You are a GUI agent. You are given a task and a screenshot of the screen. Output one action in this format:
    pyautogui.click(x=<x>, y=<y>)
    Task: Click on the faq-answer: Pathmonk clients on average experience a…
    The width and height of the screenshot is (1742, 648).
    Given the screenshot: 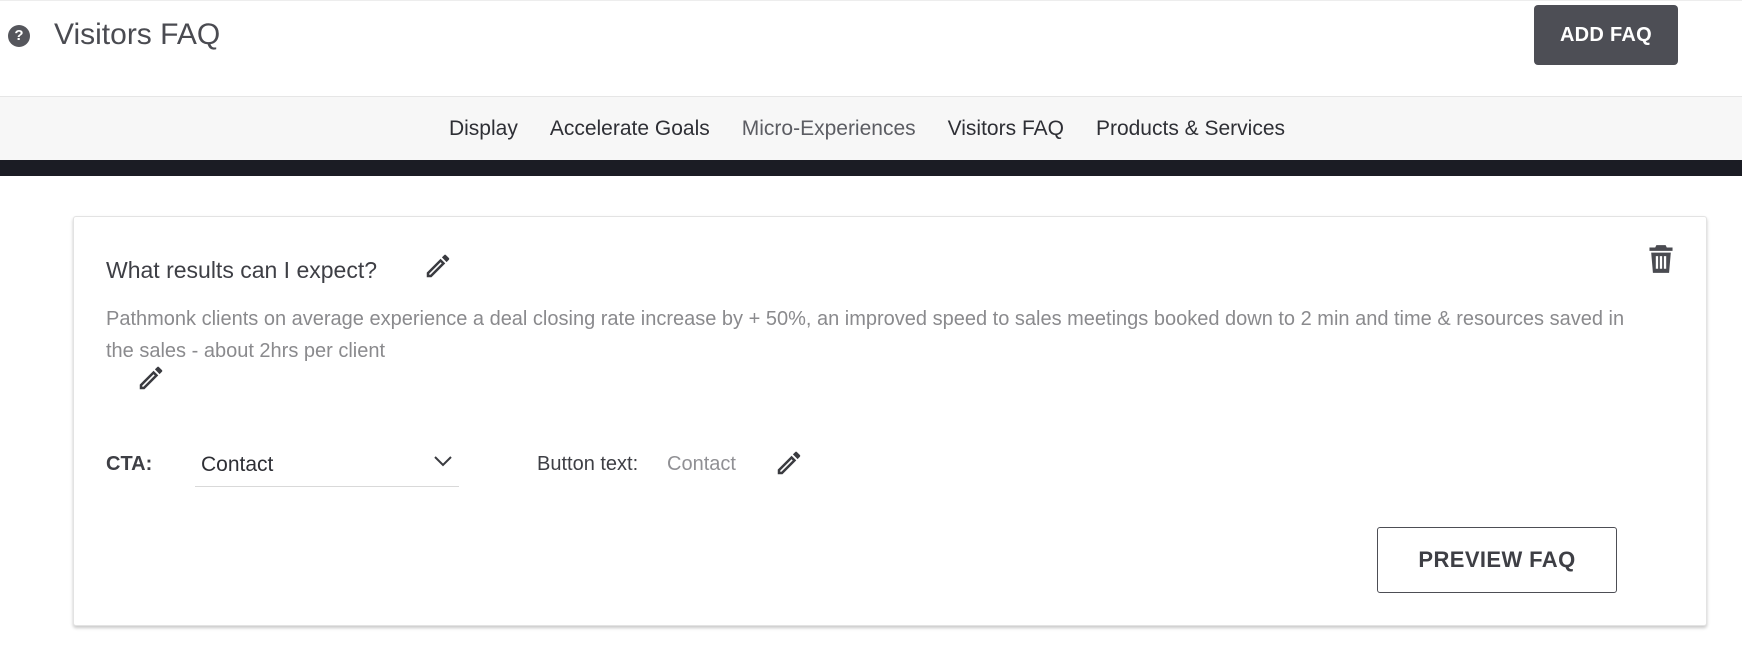 What is the action you would take?
    pyautogui.click(x=865, y=335)
    